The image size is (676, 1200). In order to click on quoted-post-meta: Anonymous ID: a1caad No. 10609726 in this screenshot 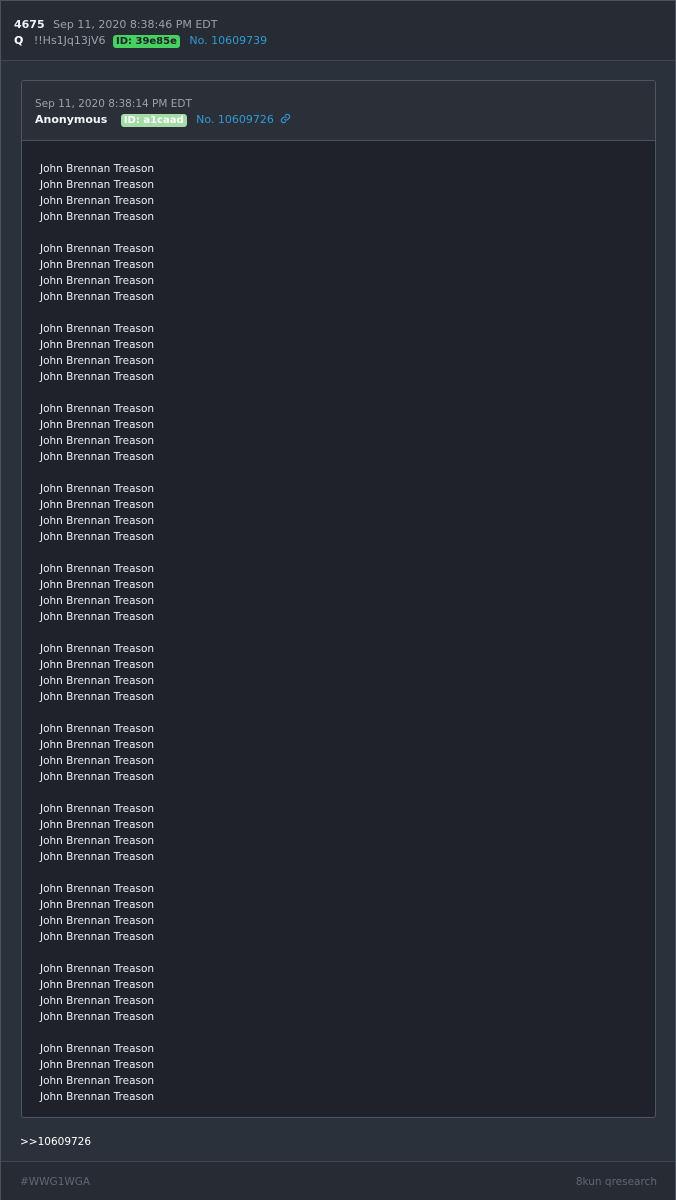, I will do `click(163, 120)`.